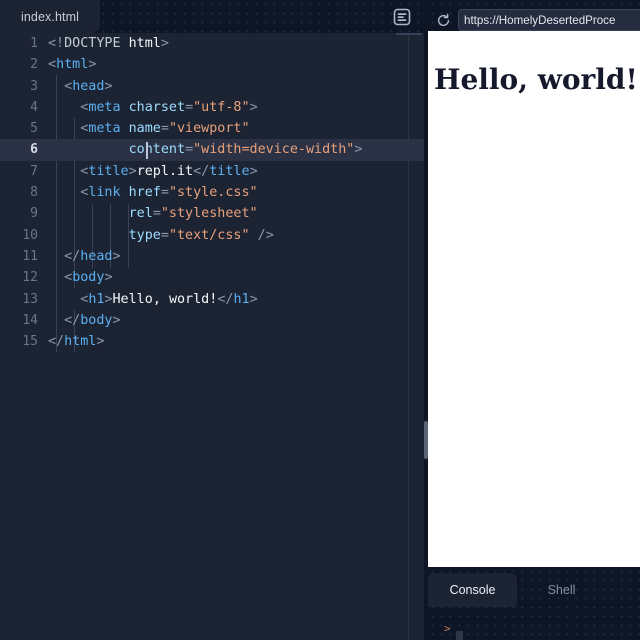  I want to click on tab-console: Console, so click(472, 590).